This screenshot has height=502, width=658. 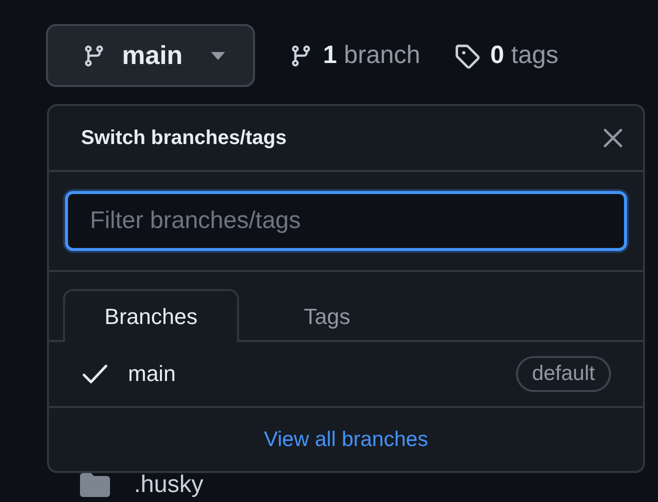 I want to click on close-icon, so click(x=613, y=138).